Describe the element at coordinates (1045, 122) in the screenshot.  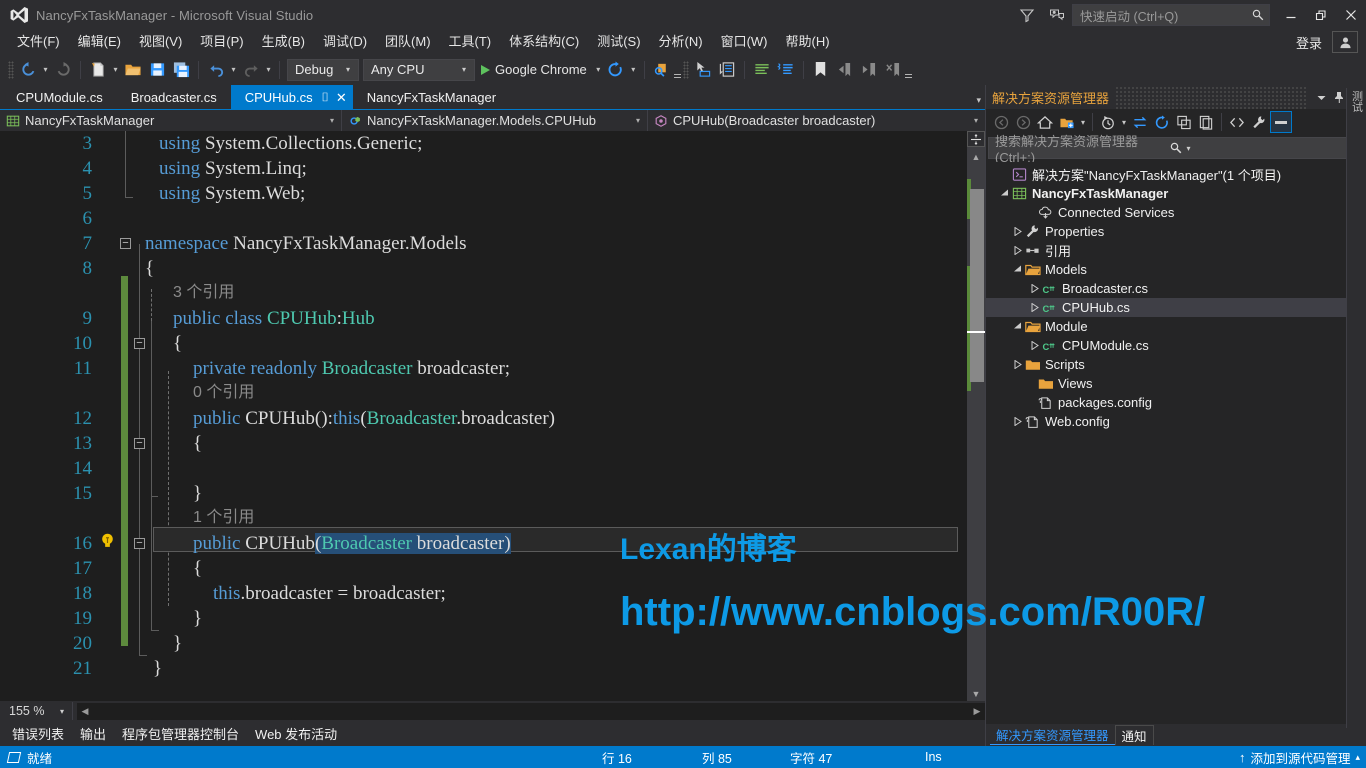
I see `home-icon` at that location.